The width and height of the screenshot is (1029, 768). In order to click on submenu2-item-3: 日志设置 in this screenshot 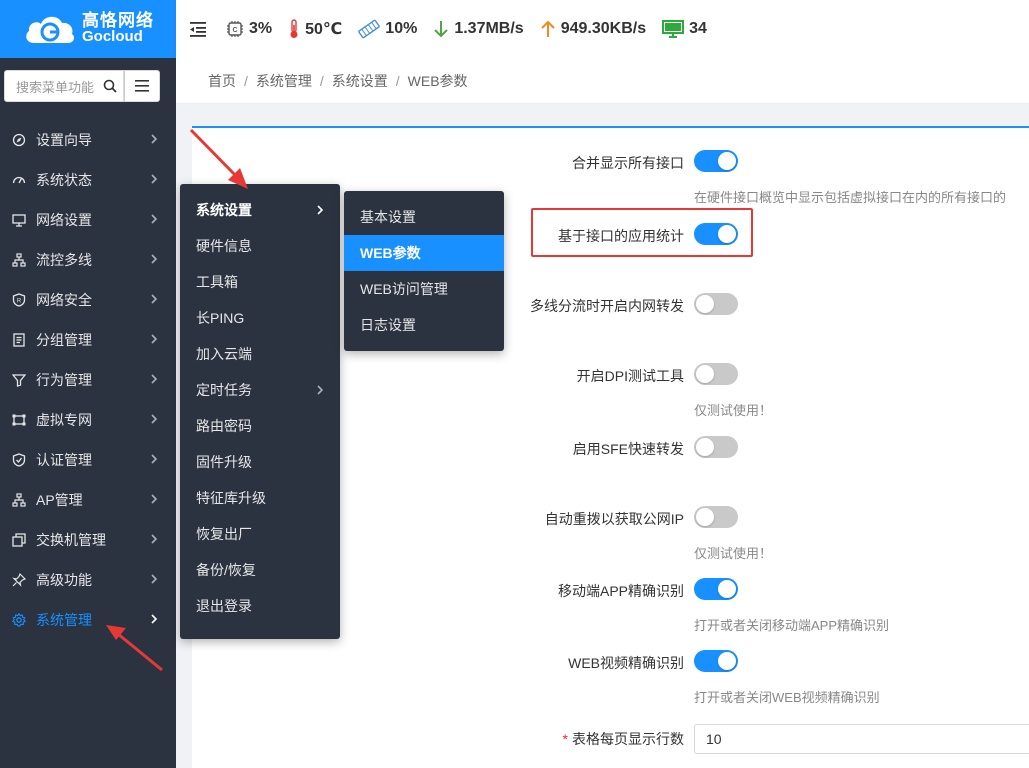, I will do `click(424, 325)`.